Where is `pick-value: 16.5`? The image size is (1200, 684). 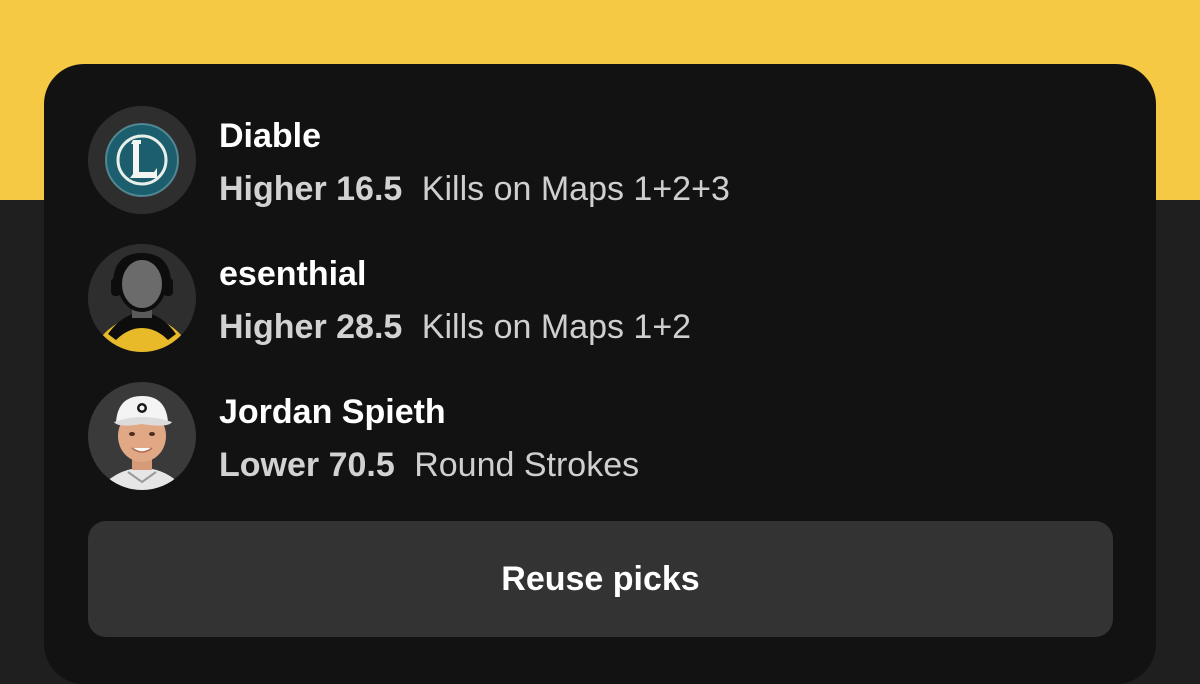 pick-value: 16.5 is located at coordinates (369, 189).